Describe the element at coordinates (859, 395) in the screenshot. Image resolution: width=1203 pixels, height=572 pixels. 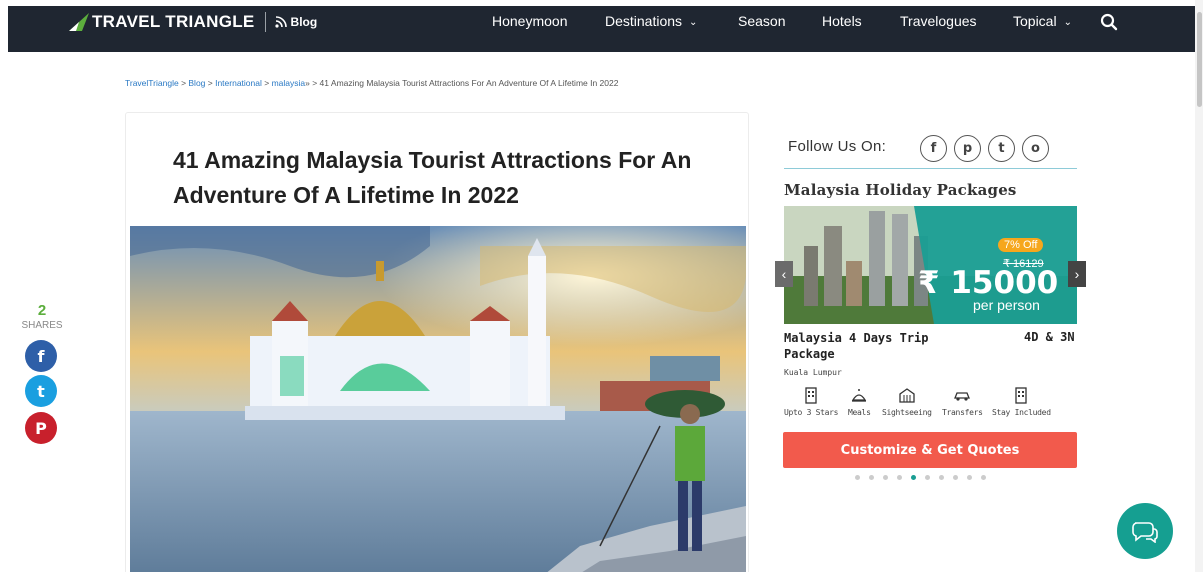
I see `meals-icon` at that location.